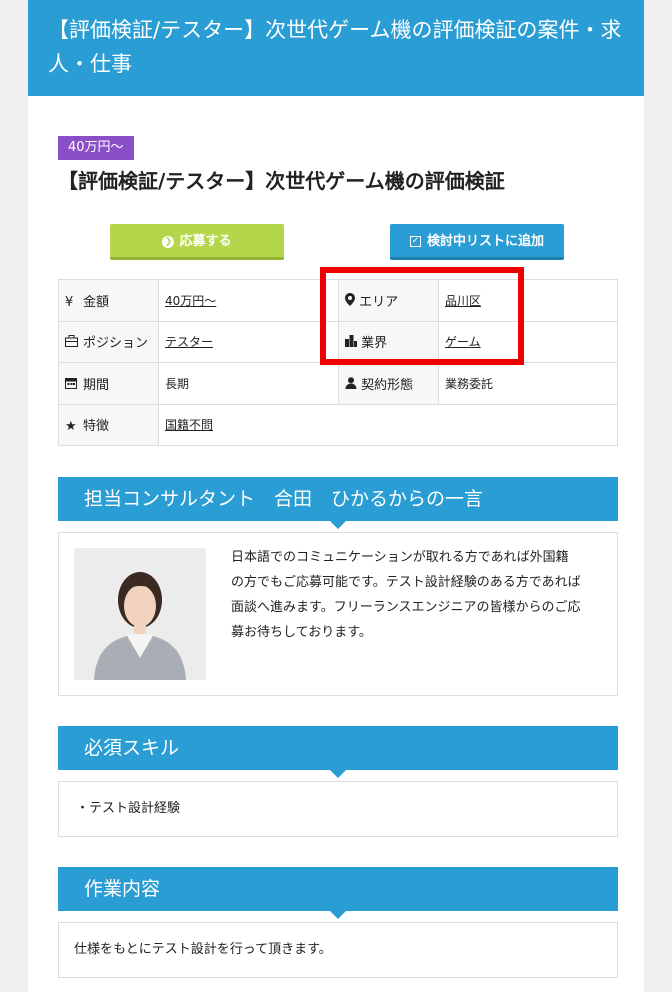 The image size is (672, 992). What do you see at coordinates (96, 427) in the screenshot?
I see `feature-label: 特徴` at bounding box center [96, 427].